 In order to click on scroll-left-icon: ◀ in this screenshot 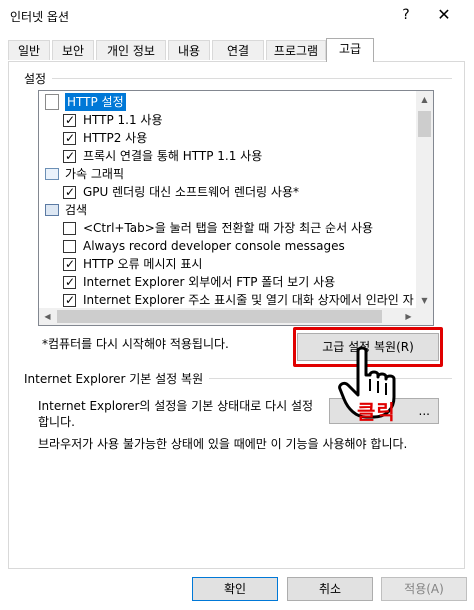, I will do `click(47, 316)`.